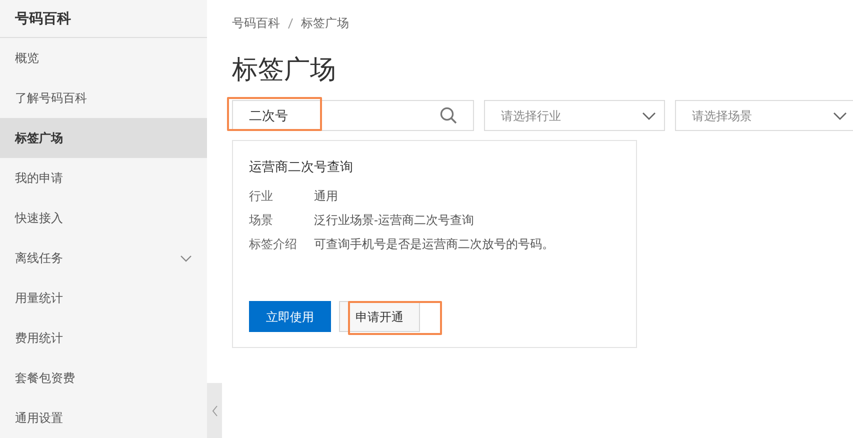 The width and height of the screenshot is (853, 438). What do you see at coordinates (256, 23) in the screenshot?
I see `breadcrumb-link: 号码百科` at bounding box center [256, 23].